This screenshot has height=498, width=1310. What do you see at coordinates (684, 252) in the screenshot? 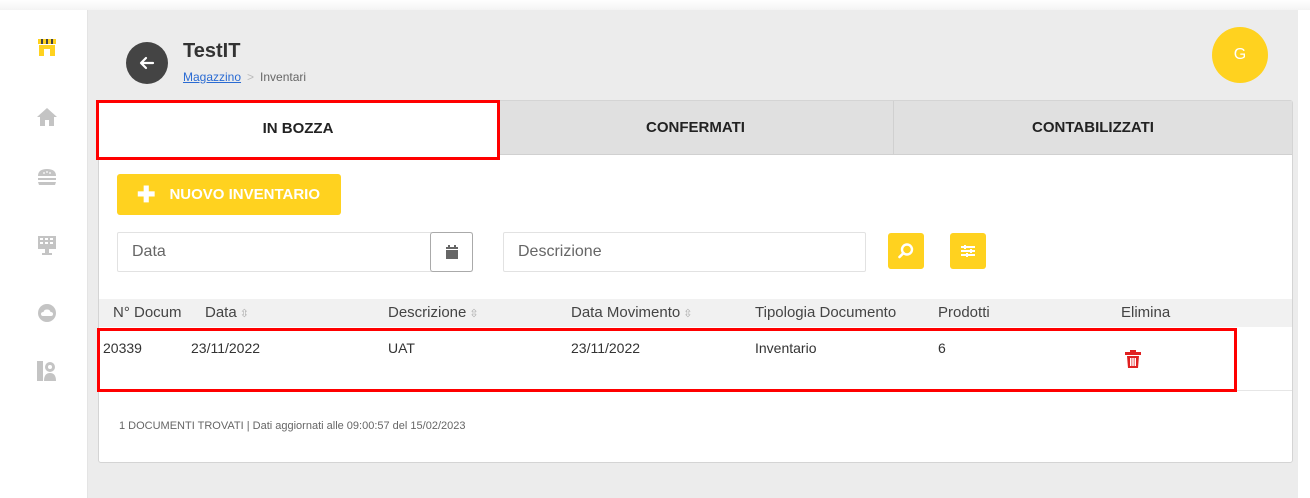
I see `description-field: Descrizione` at bounding box center [684, 252].